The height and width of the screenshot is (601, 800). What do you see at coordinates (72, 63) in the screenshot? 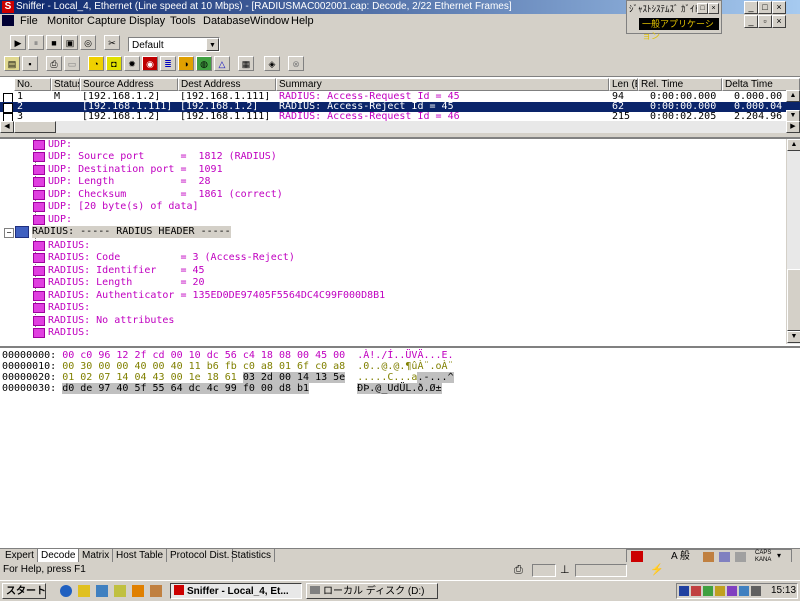
I see `print-preview-icon: ▭` at bounding box center [72, 63].